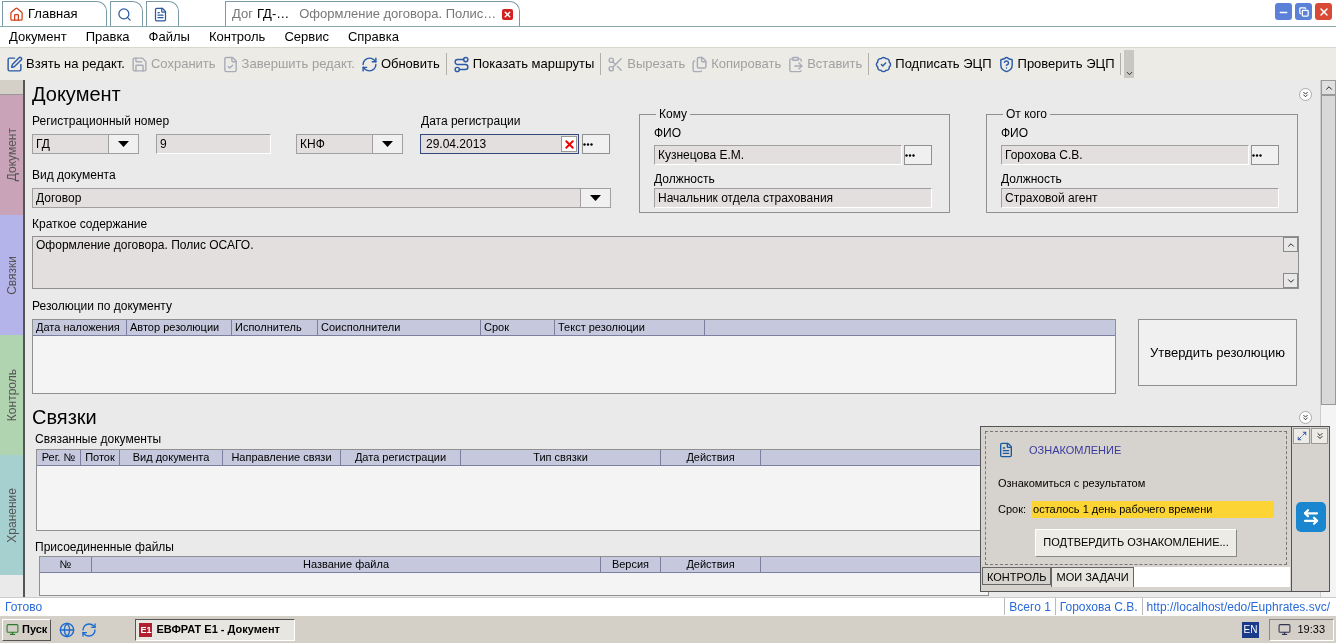 The height and width of the screenshot is (643, 1336). What do you see at coordinates (213, 144) in the screenshot?
I see `number-field: 9` at bounding box center [213, 144].